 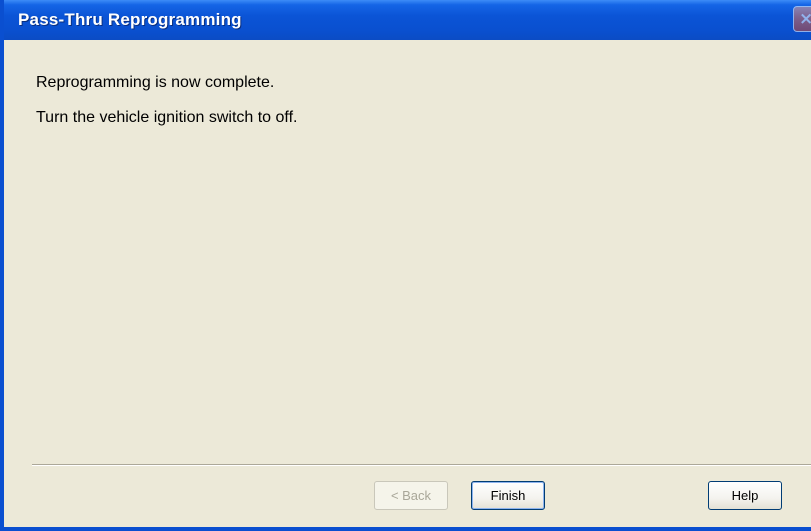 I want to click on close-button: ×, so click(x=802, y=19).